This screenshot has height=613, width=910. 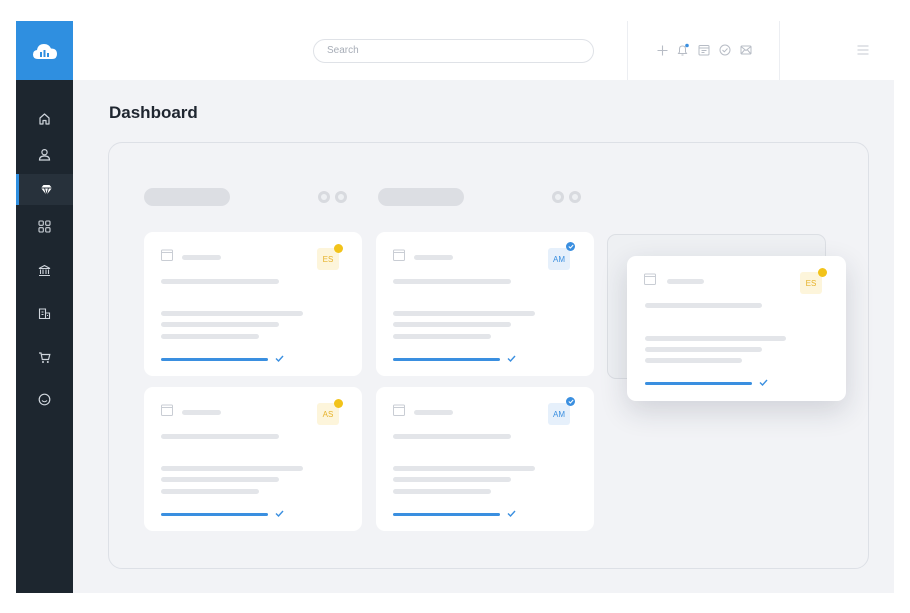 I want to click on smile-icon, so click(x=44, y=399).